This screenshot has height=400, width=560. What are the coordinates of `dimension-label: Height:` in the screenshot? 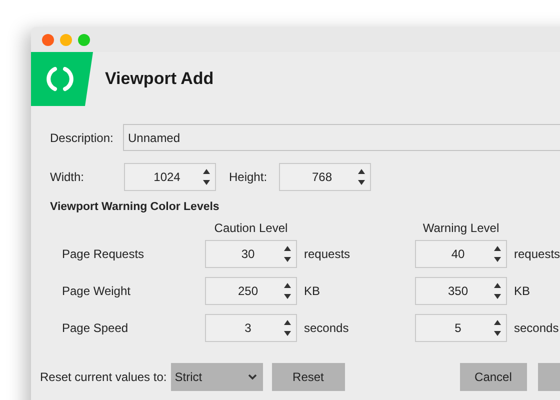 It's located at (248, 177).